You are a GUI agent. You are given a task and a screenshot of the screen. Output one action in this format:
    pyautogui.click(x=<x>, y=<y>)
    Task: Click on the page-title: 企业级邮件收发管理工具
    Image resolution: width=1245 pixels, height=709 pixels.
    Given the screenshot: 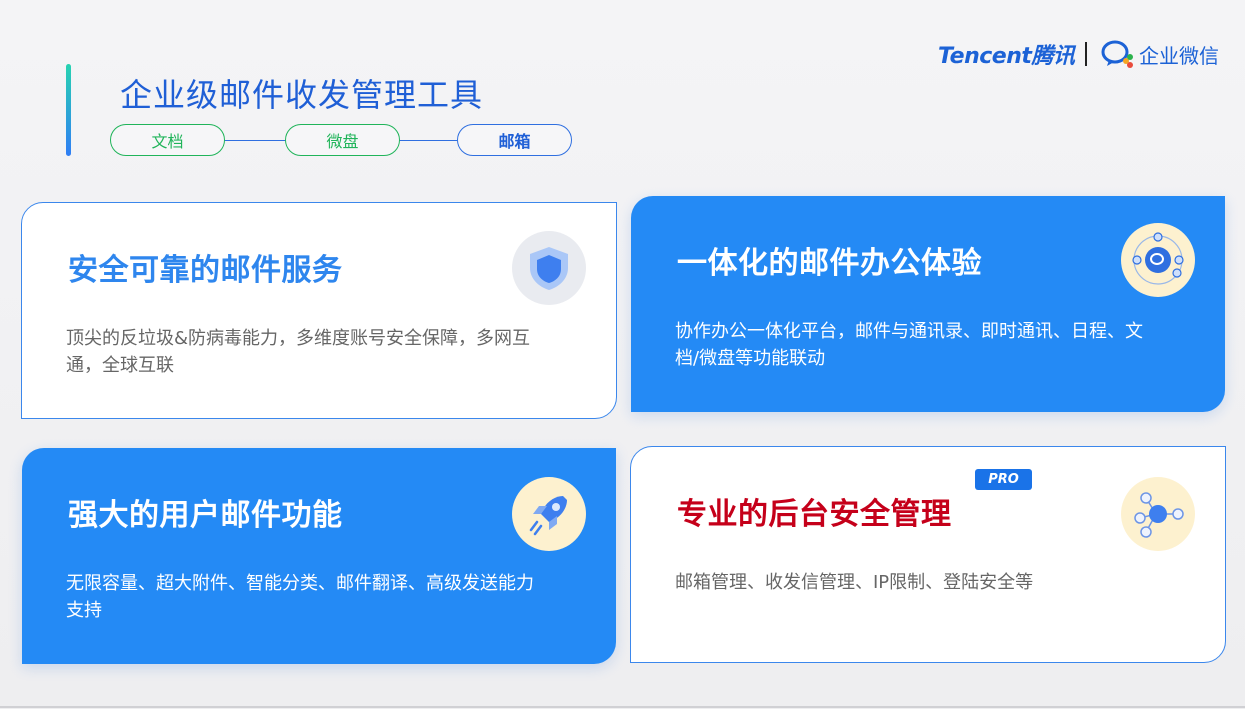 What is the action you would take?
    pyautogui.click(x=302, y=95)
    